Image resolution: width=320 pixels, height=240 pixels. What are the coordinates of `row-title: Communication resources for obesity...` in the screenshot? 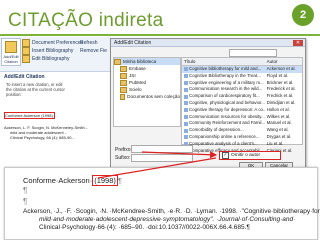 It's located at (227, 116).